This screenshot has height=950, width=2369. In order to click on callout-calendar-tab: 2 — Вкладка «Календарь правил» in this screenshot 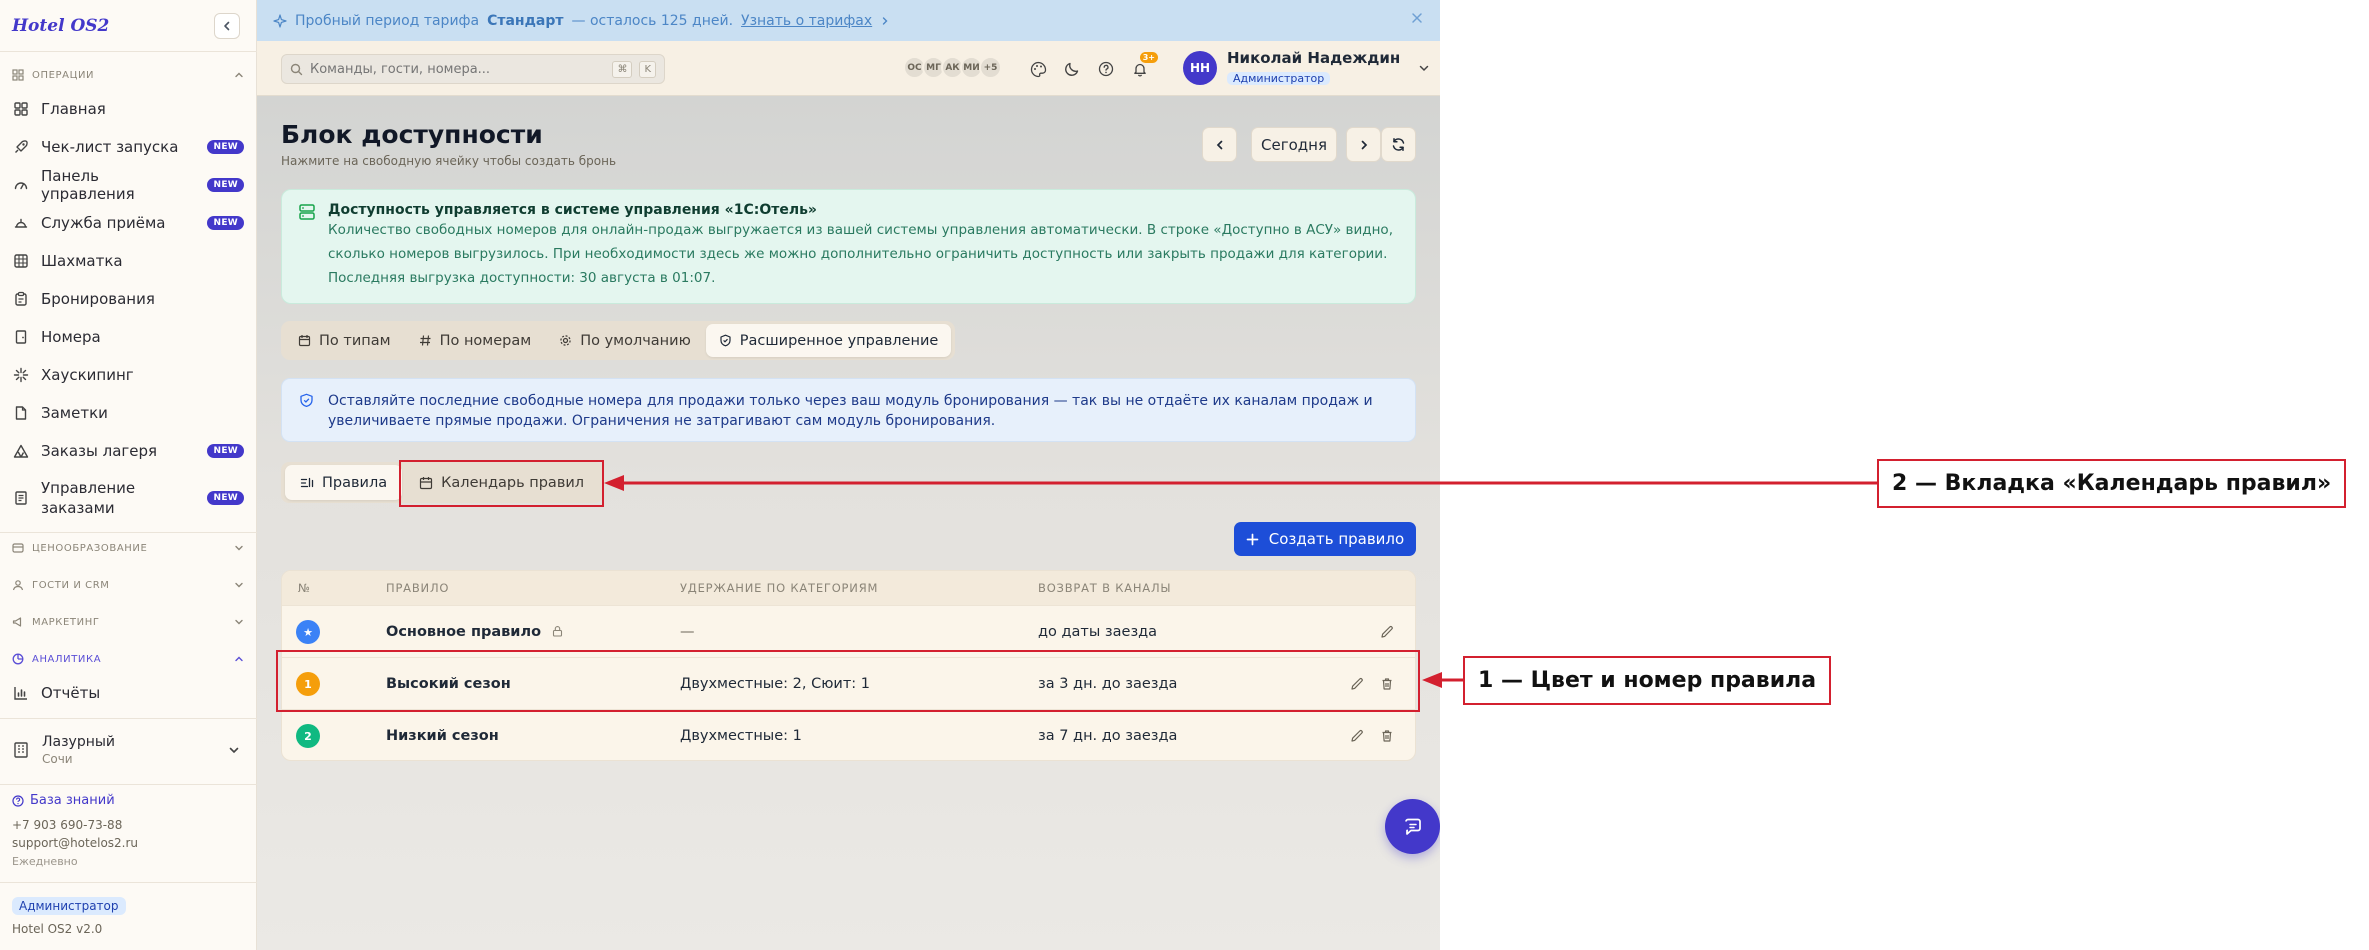, I will do `click(2111, 483)`.